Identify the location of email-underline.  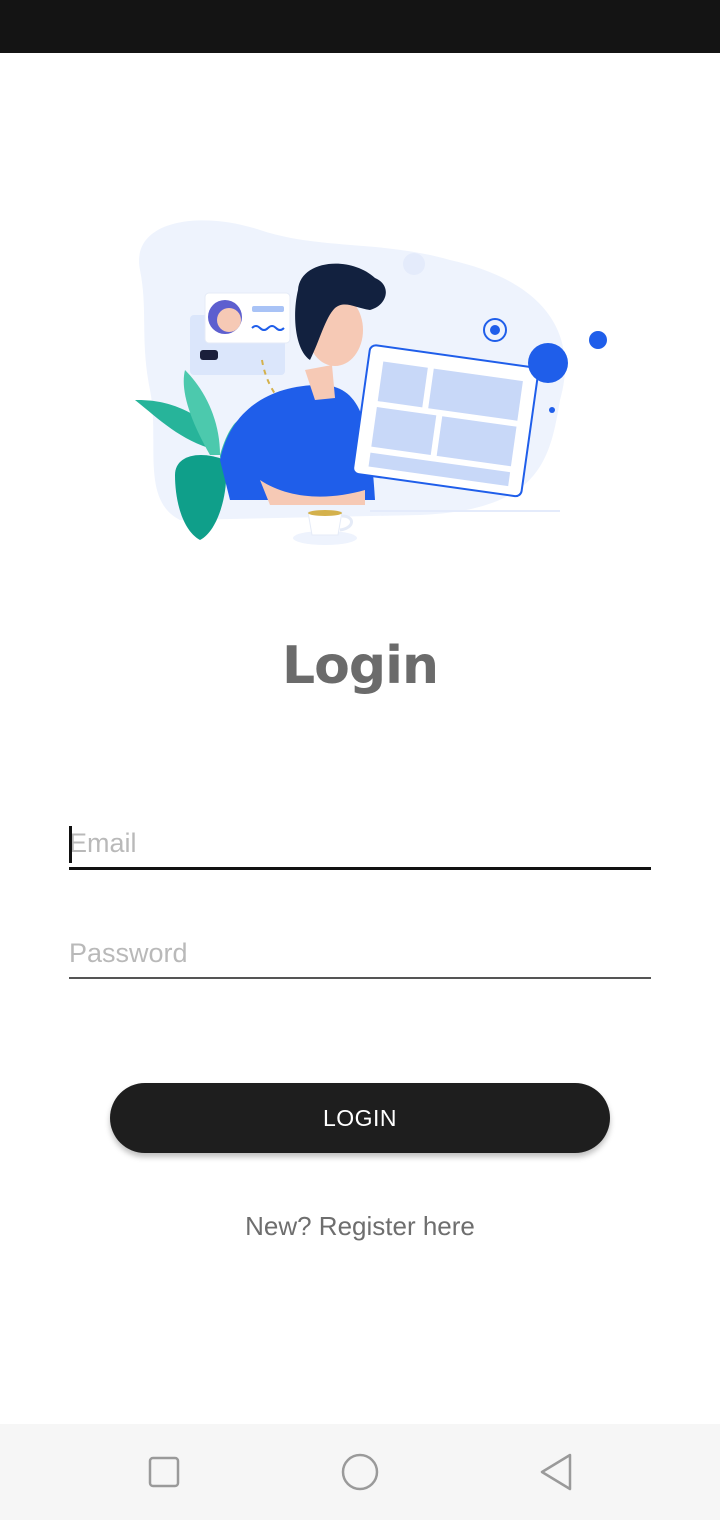
(360, 868).